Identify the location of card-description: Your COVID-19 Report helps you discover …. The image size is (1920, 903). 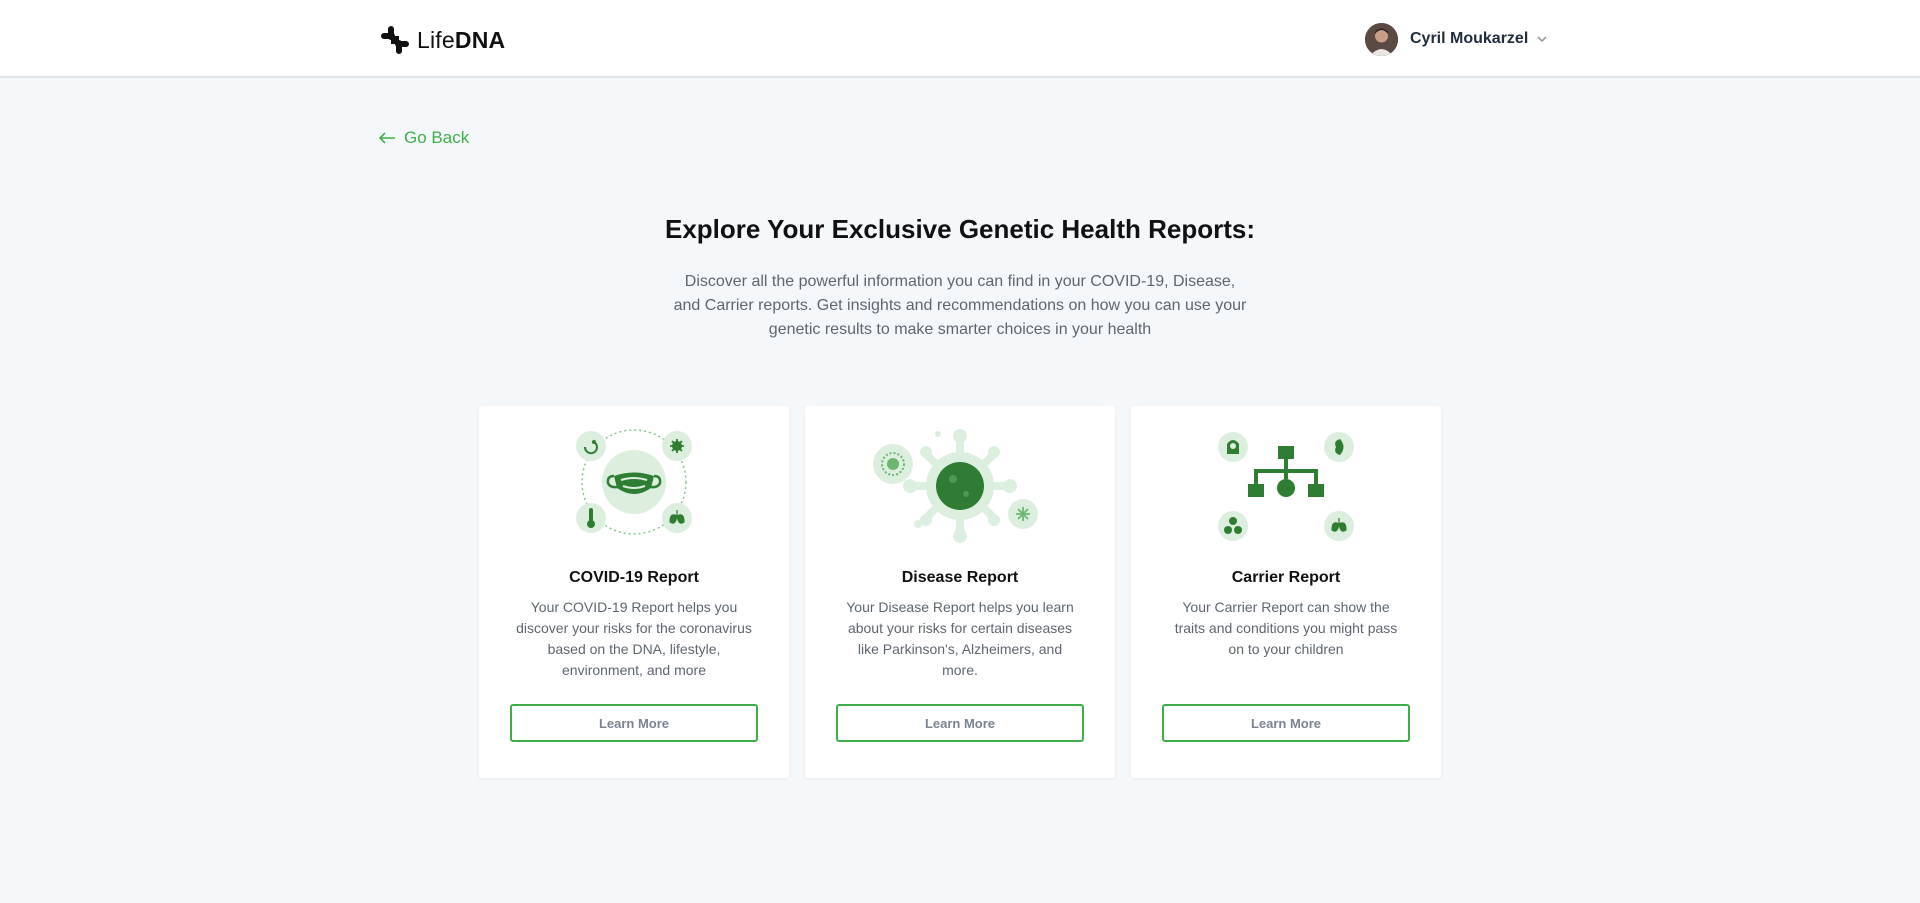
(634, 638).